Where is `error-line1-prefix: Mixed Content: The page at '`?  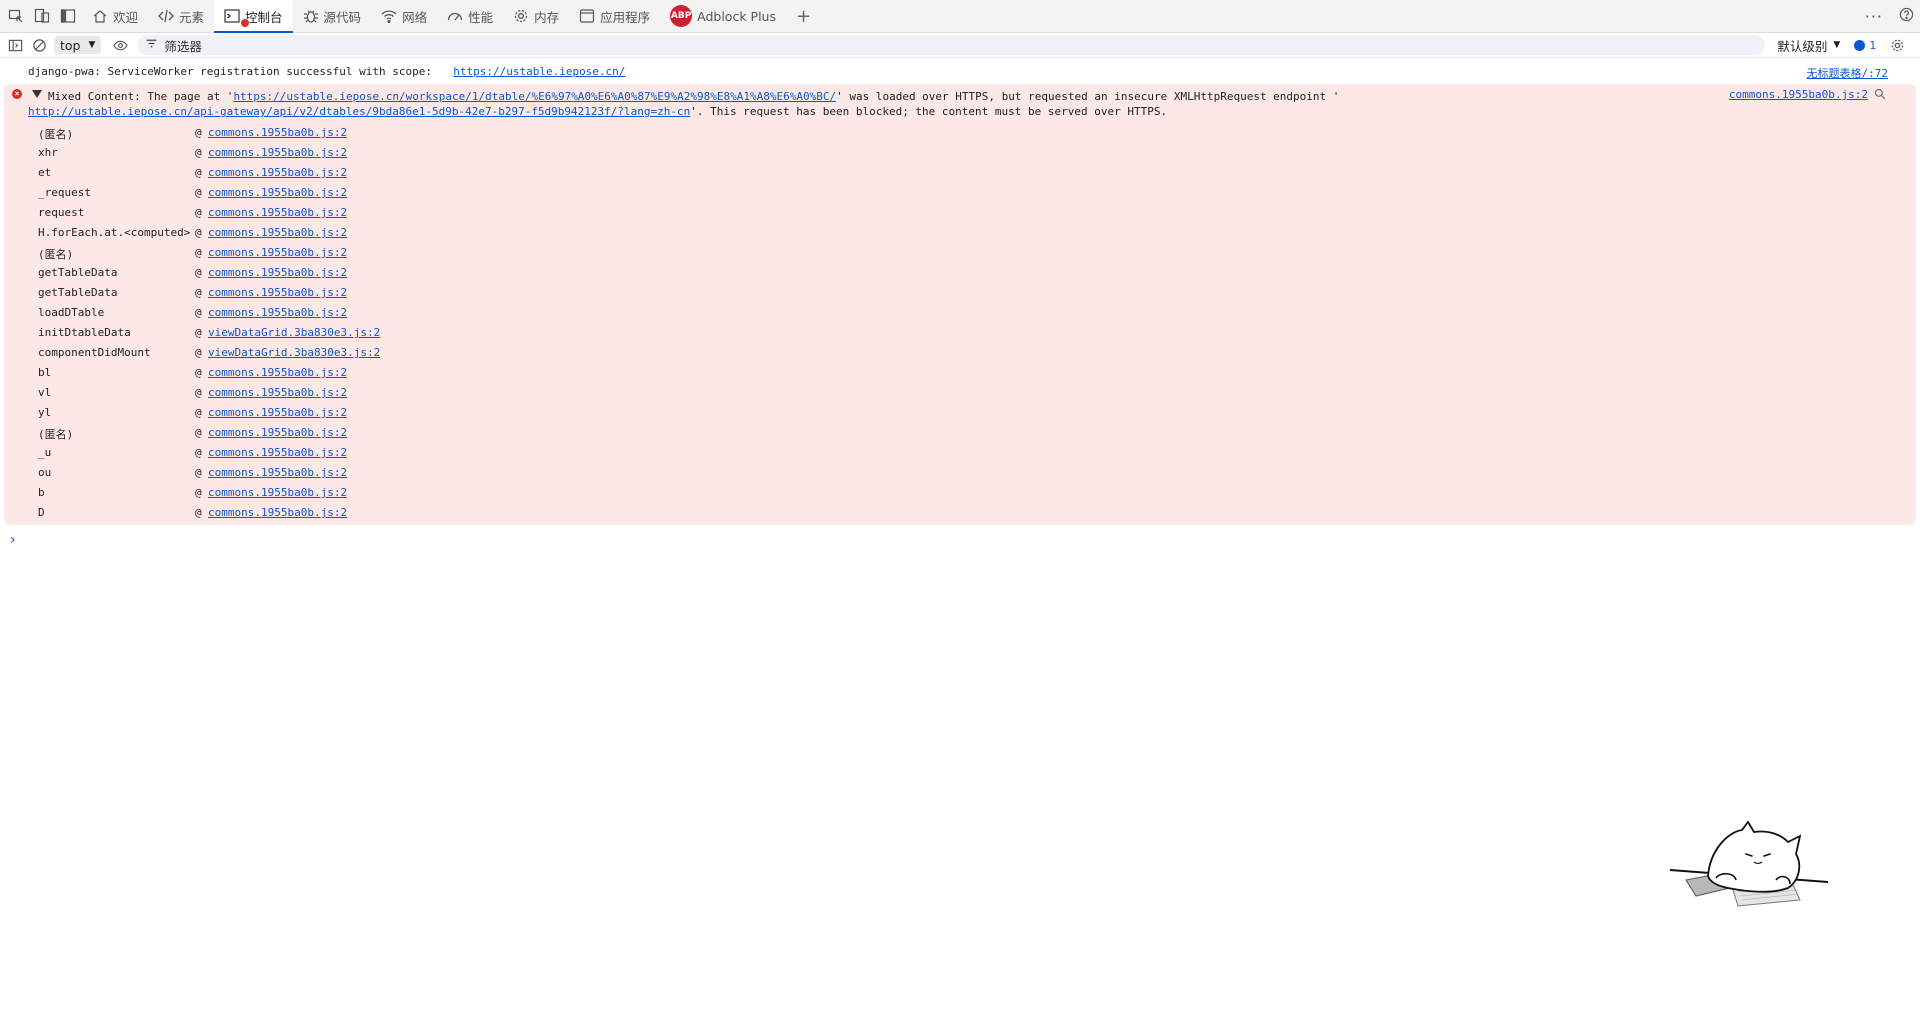 error-line1-prefix: Mixed Content: The page at ' is located at coordinates (141, 96).